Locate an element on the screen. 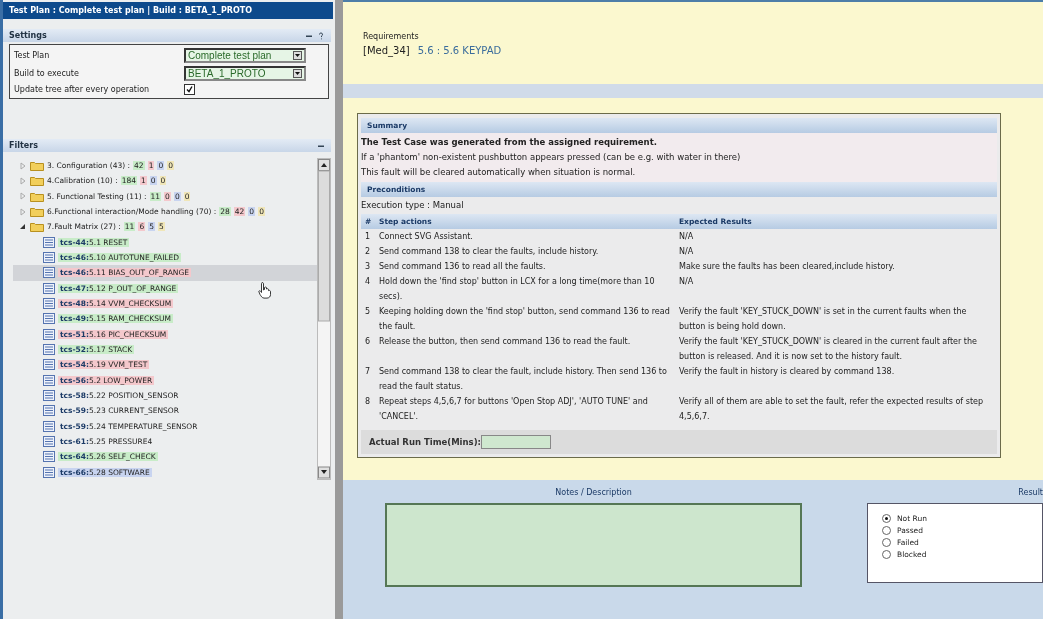  table-cell-text: Verify the fault in history is cleared by command 138. is located at coordinates (787, 372).